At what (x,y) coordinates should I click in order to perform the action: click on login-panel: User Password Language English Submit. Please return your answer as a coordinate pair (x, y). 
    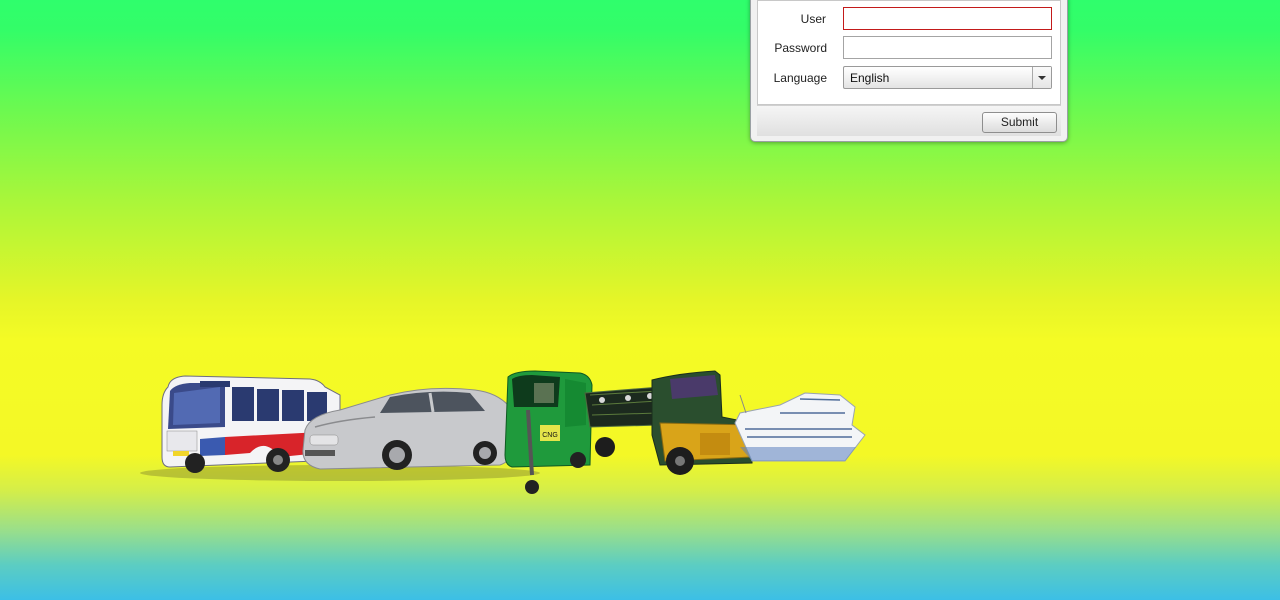
    Looking at the image, I should click on (909, 71).